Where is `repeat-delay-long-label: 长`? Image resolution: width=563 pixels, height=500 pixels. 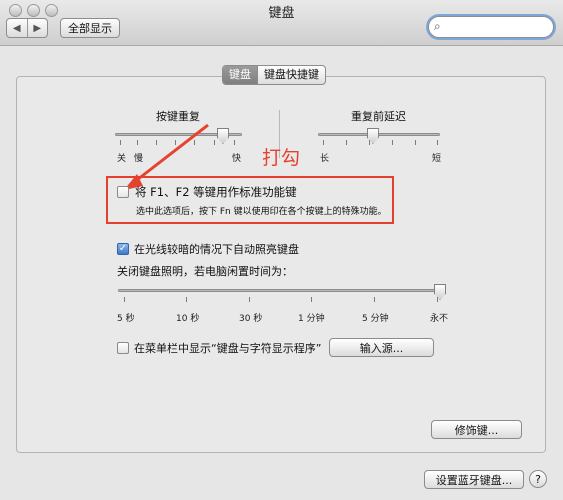 repeat-delay-long-label: 长 is located at coordinates (325, 159).